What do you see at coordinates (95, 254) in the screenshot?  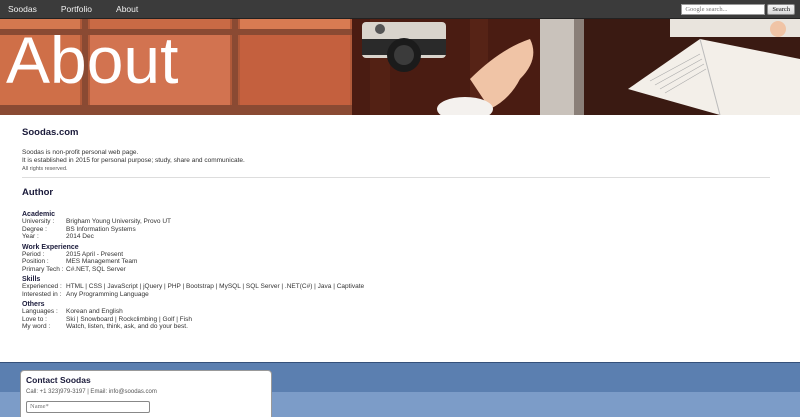 I see `field-value: 2015 April - Present` at bounding box center [95, 254].